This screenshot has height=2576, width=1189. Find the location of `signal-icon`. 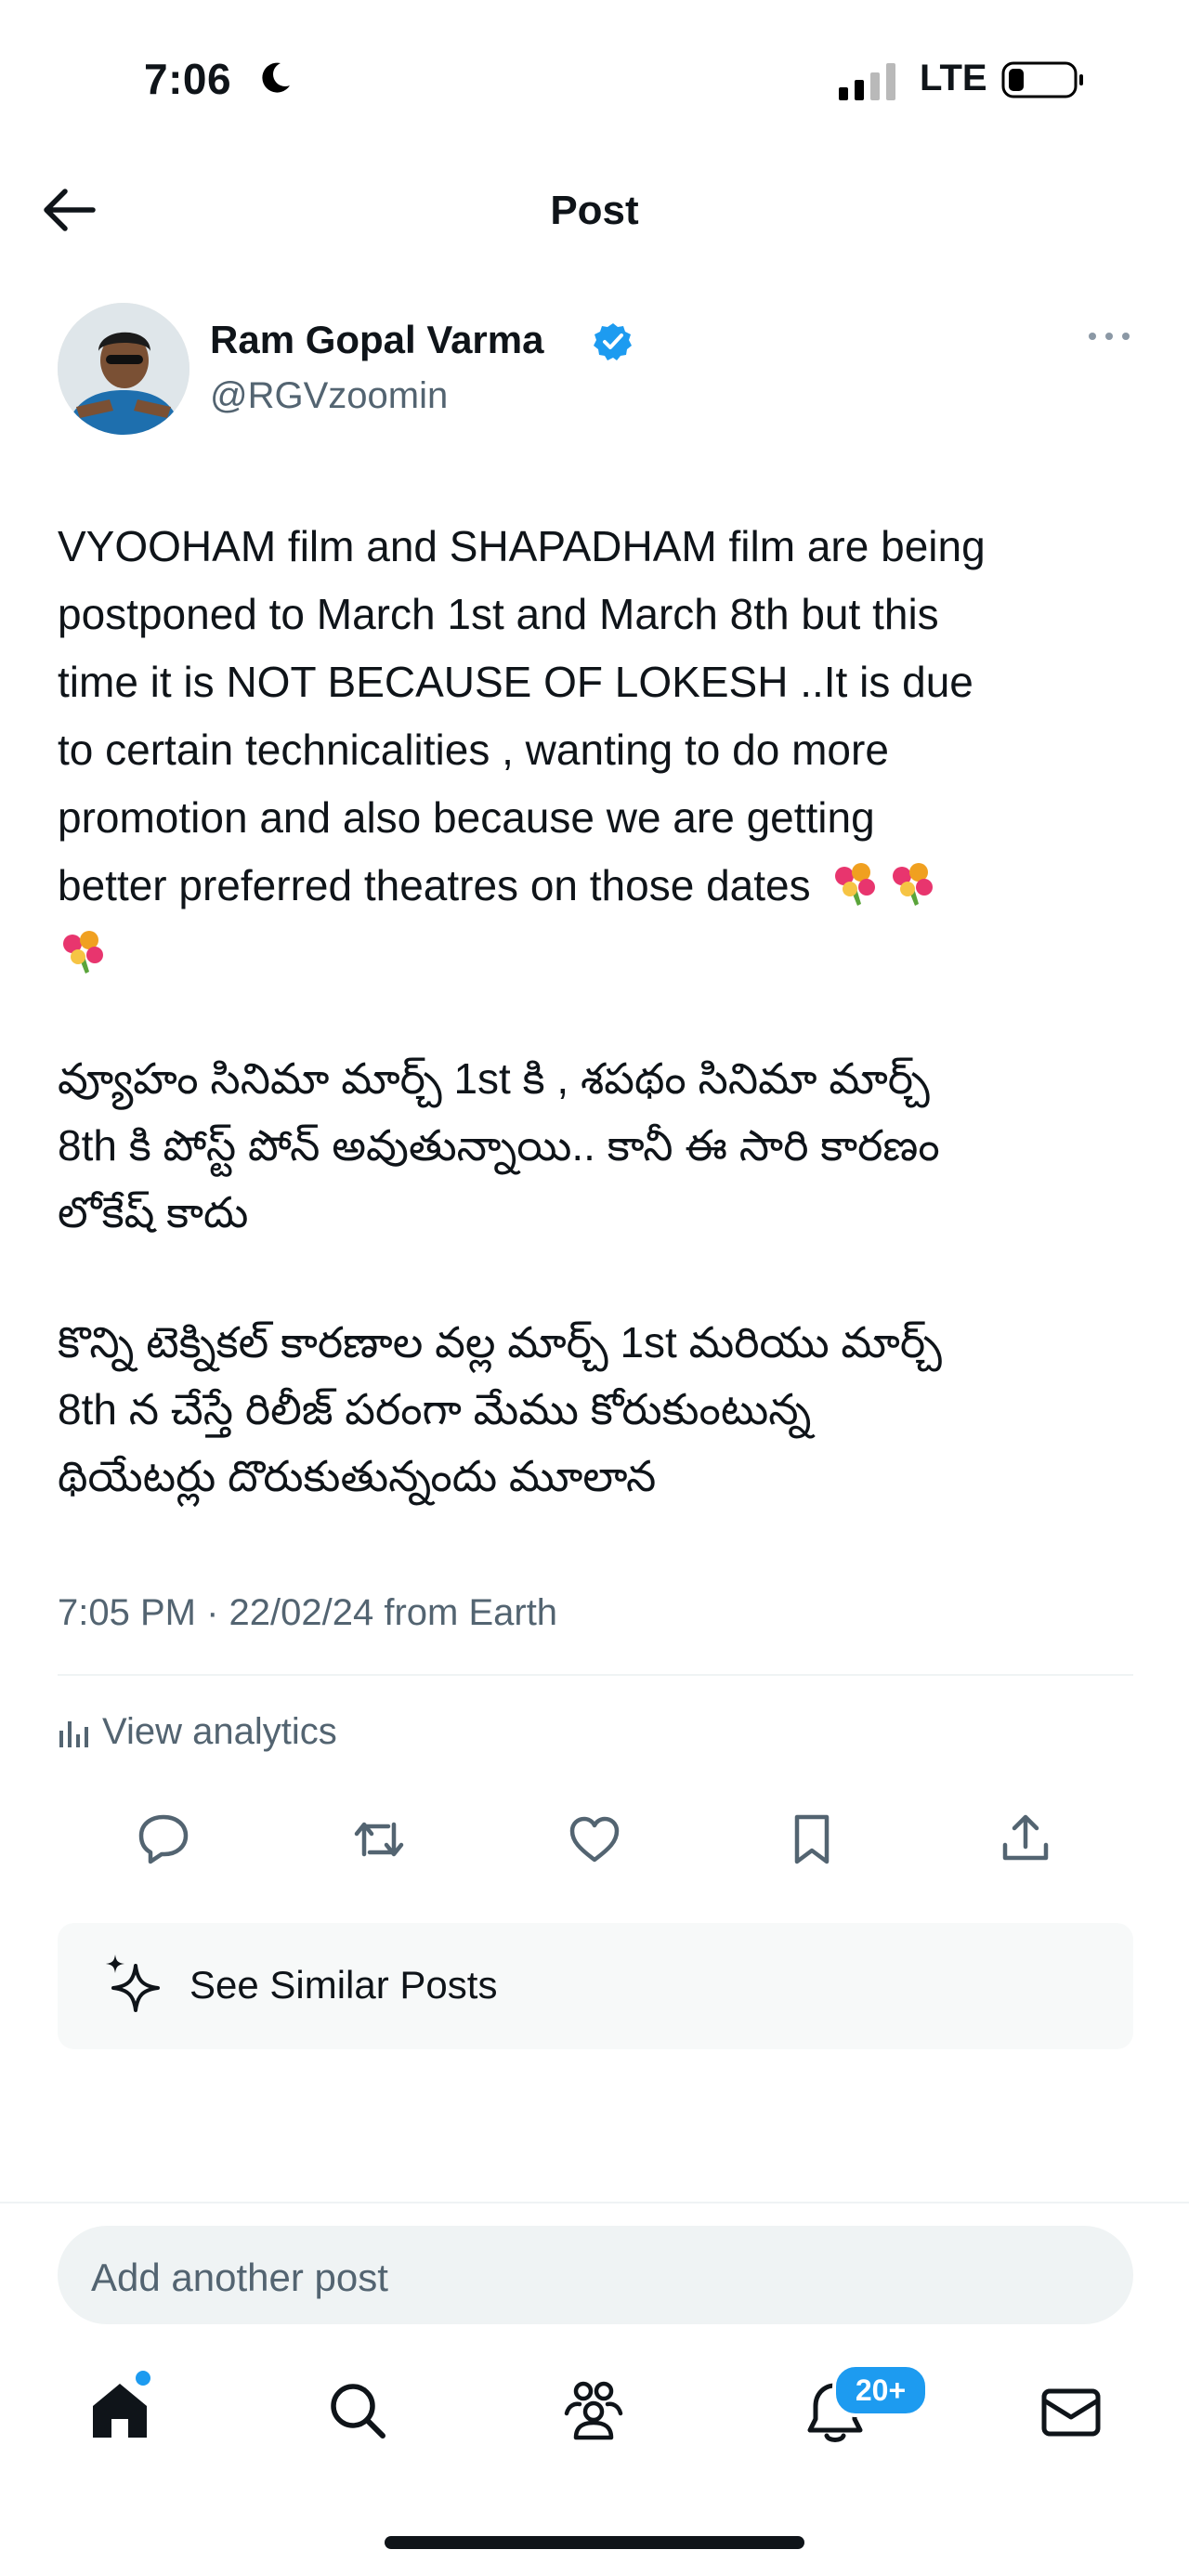

signal-icon is located at coordinates (867, 81).